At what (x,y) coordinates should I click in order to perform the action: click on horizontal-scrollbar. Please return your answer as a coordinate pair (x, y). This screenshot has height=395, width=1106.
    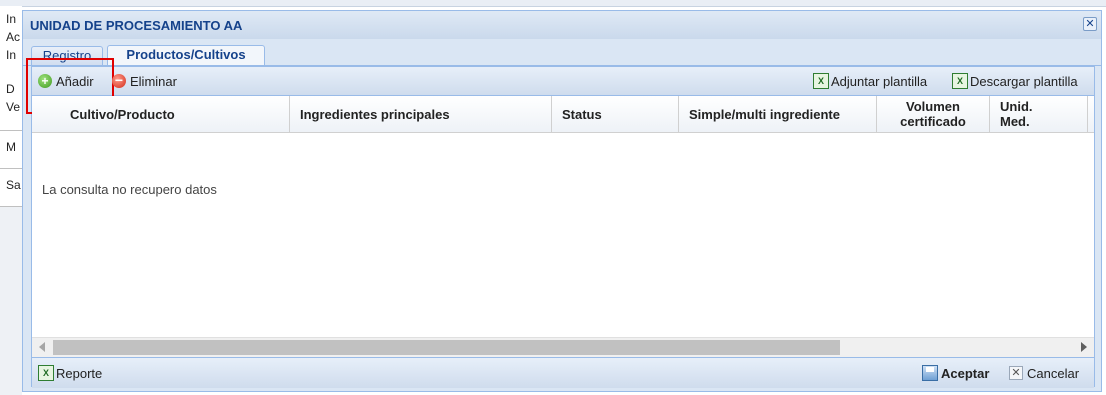
    Looking at the image, I should click on (563, 347).